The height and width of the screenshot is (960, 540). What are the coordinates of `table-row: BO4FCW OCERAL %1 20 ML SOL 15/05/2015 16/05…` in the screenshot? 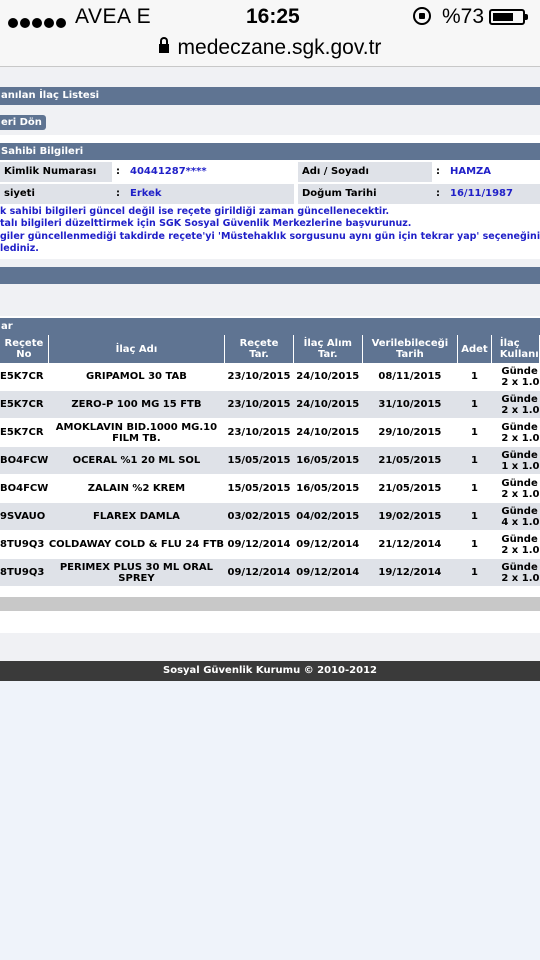 It's located at (270, 460).